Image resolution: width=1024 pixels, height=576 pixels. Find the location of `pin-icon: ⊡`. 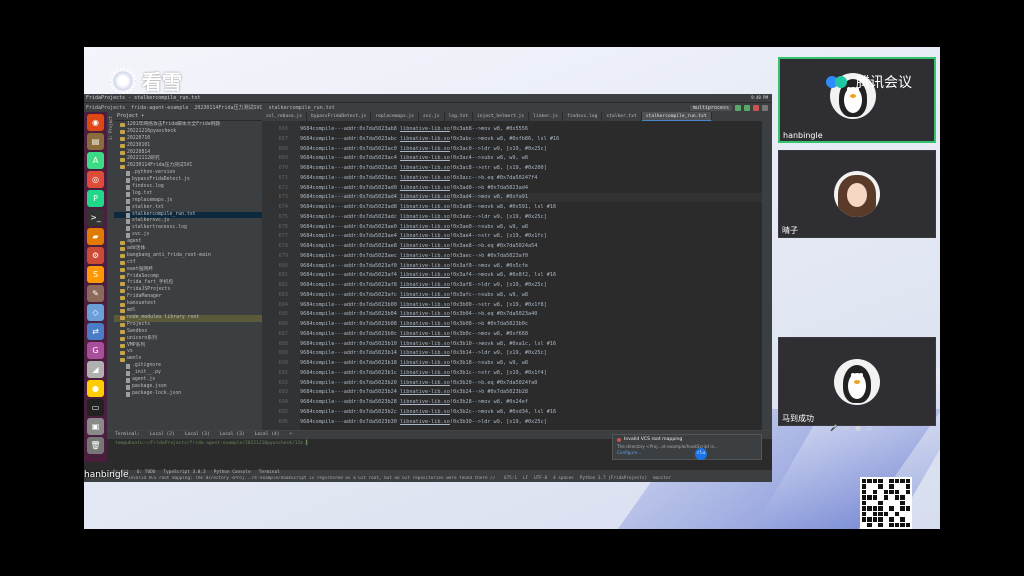

pin-icon: ⊡ is located at coordinates (869, 428).